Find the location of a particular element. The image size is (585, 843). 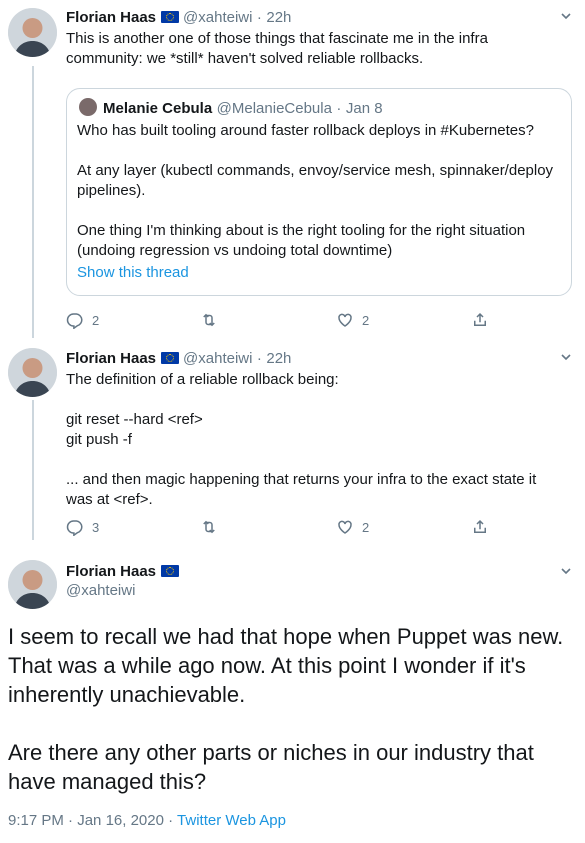

quote-header: Melanie Cebula @MelanieCebula · Jan 8 is located at coordinates (231, 108).